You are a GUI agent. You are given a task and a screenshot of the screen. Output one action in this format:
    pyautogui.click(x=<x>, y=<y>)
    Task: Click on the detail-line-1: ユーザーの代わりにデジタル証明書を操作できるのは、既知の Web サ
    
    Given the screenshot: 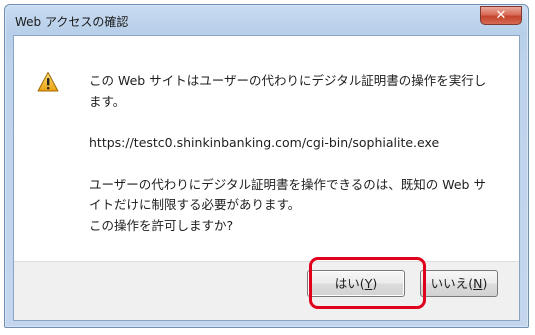 What is the action you would take?
    pyautogui.click(x=287, y=184)
    